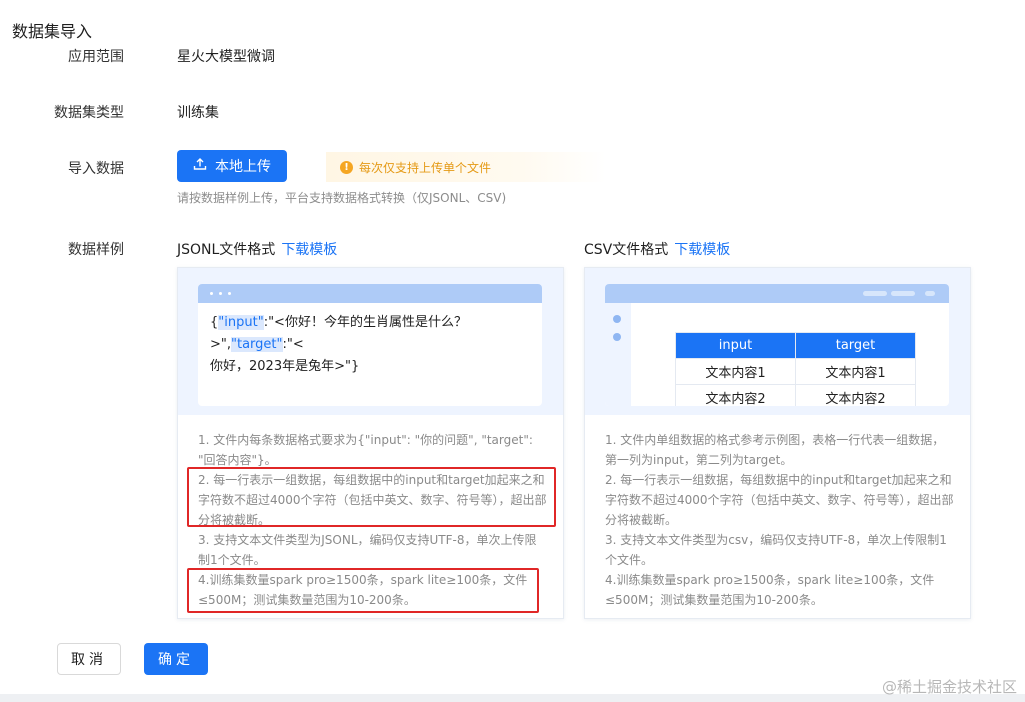  Describe the element at coordinates (702, 250) in the screenshot. I see `csv-download-template-link: 下载模板` at that location.